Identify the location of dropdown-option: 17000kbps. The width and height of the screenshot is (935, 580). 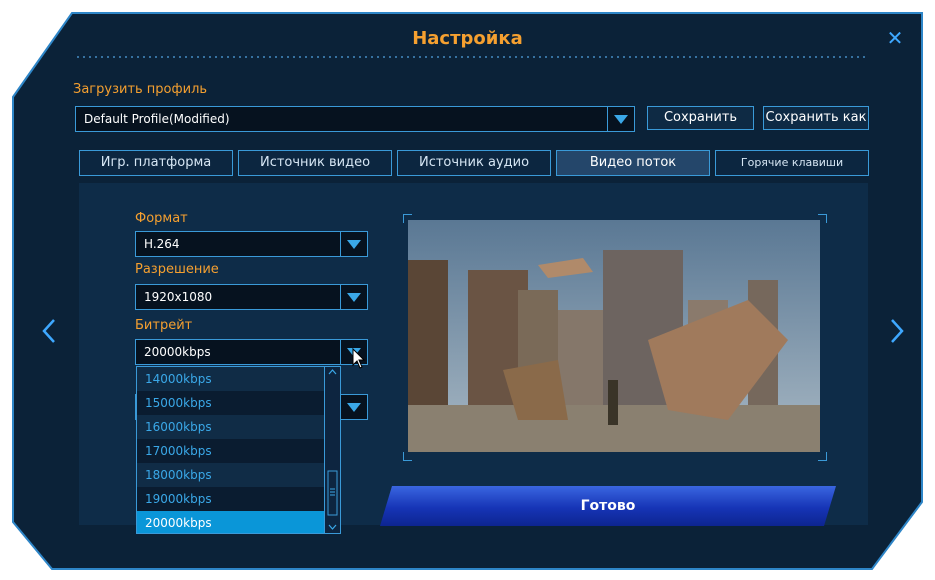
(234, 451).